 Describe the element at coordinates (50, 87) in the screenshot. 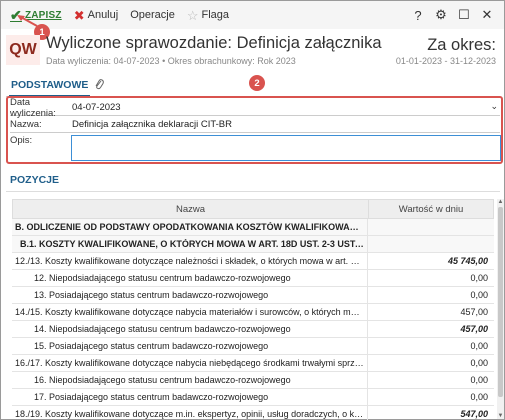

I see `tab-basic: PODSTAWOWE` at that location.